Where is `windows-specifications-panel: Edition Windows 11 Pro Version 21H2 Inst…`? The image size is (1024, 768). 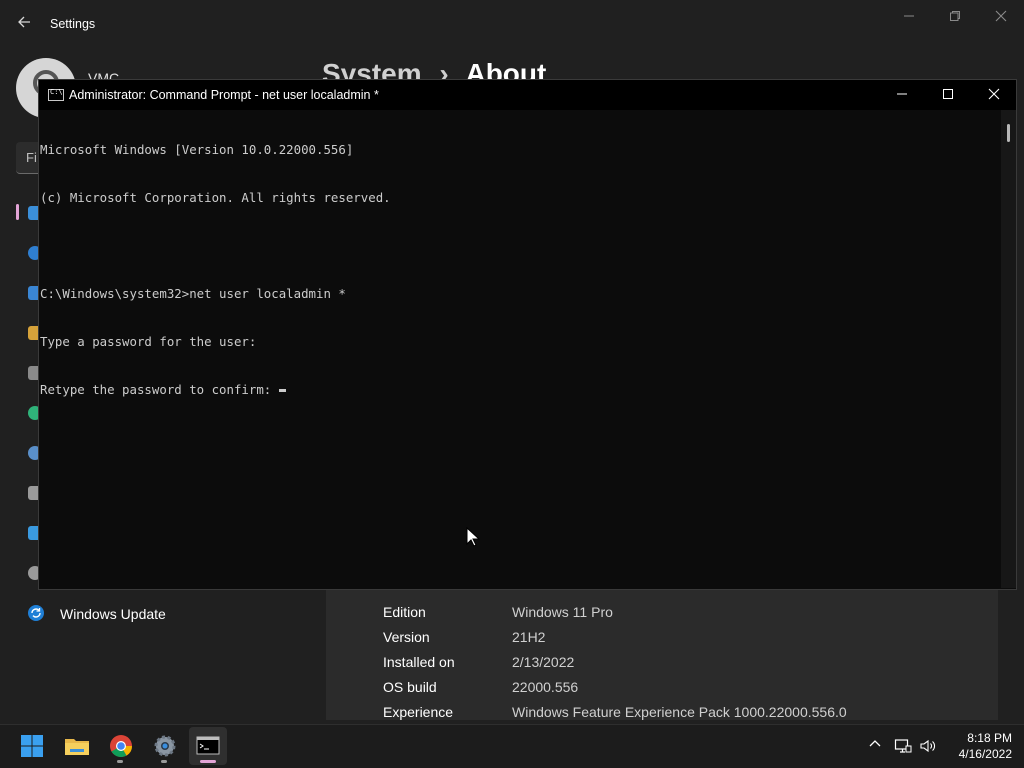
windows-specifications-panel: Edition Windows 11 Pro Version 21H2 Inst… is located at coordinates (662, 655).